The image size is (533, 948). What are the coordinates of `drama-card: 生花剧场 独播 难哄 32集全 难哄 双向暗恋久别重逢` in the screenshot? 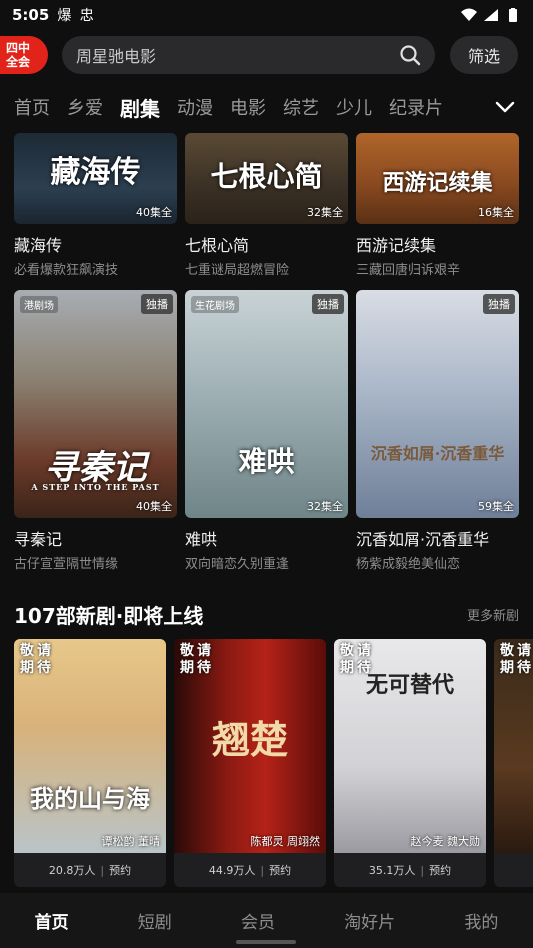 It's located at (266, 431).